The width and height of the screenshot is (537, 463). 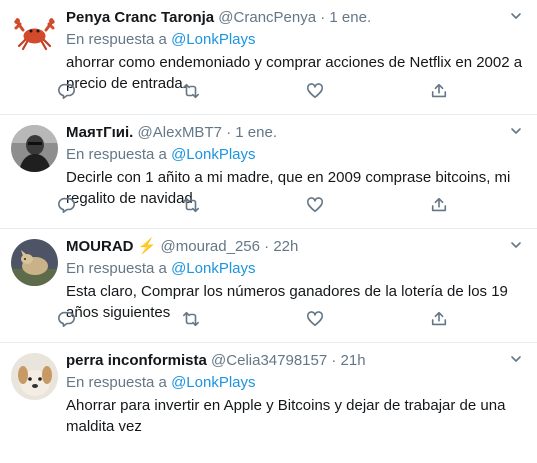 What do you see at coordinates (267, 17) in the screenshot?
I see `user-handle: @CrancPenya` at bounding box center [267, 17].